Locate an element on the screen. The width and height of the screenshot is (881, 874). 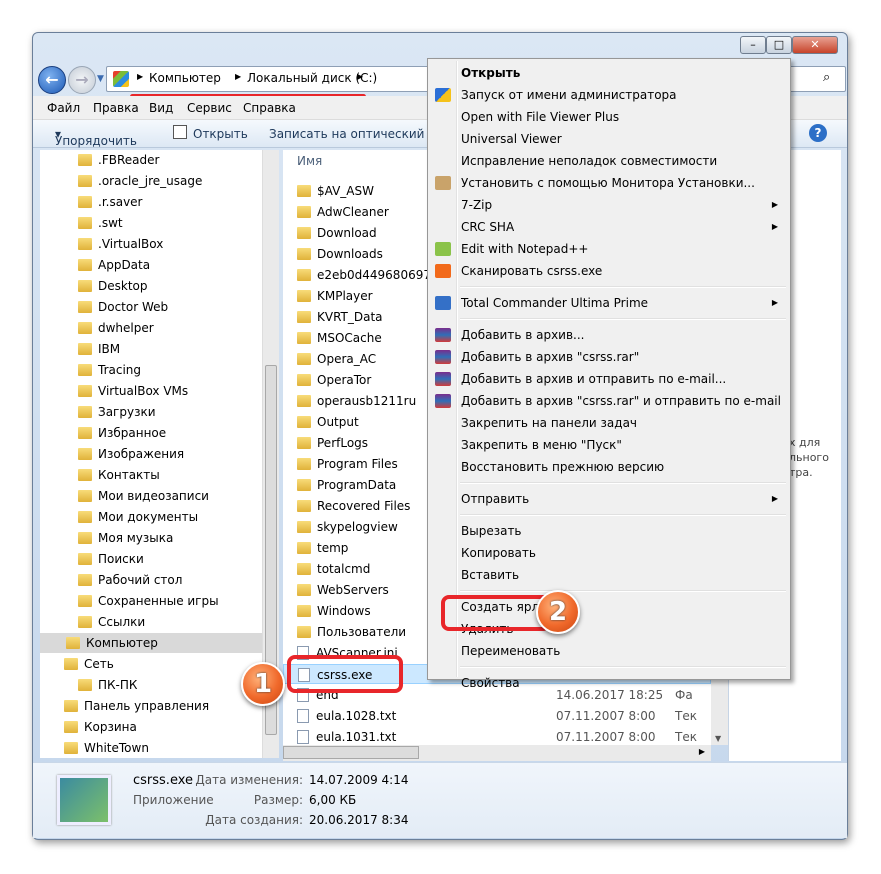
nav-item: VirtualBox VMs is located at coordinates (133, 391).